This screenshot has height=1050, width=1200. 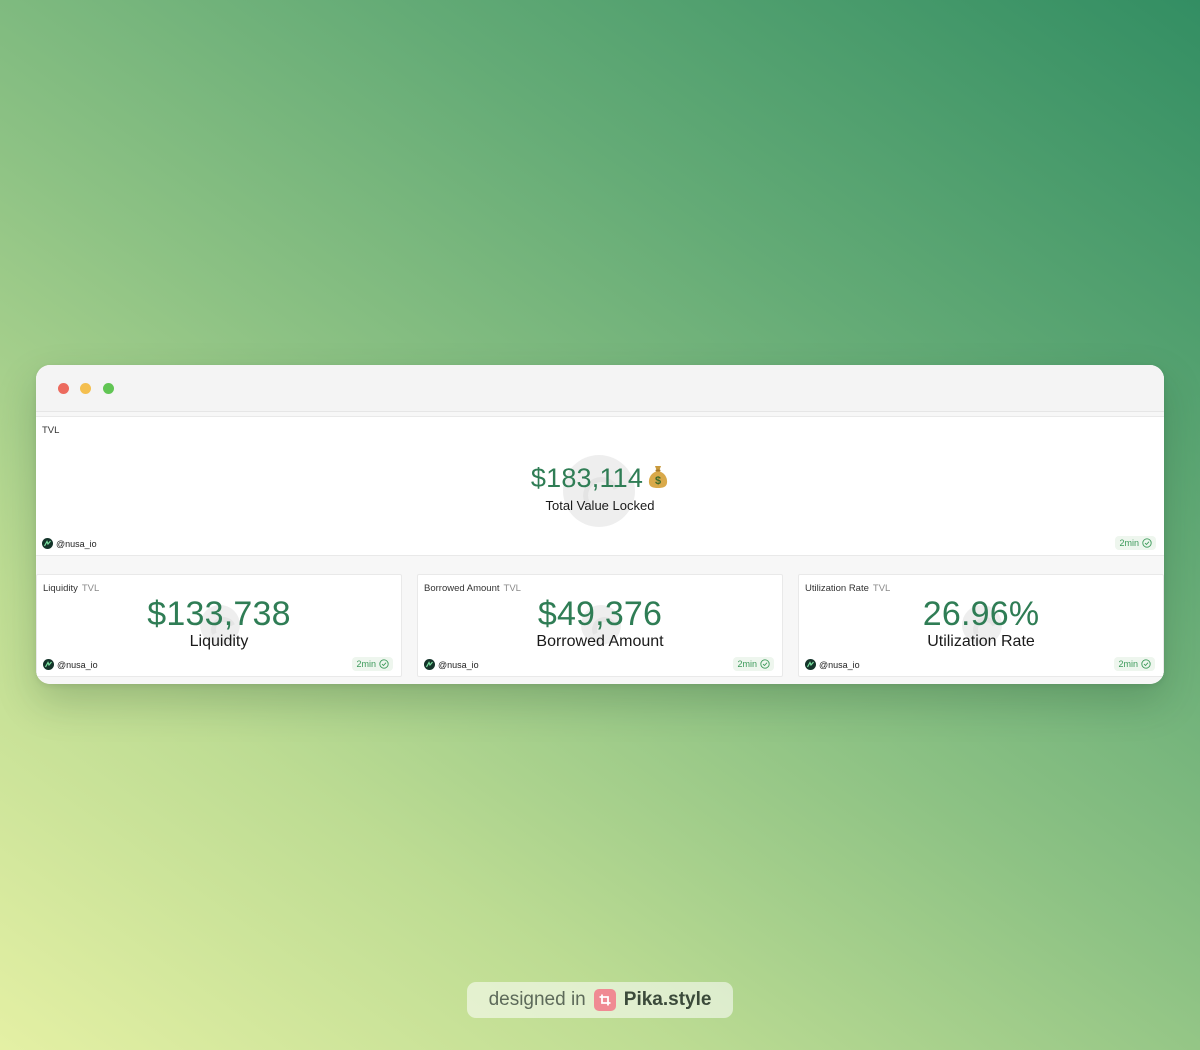 I want to click on borrowed-amount-value: $49,376, so click(x=600, y=614).